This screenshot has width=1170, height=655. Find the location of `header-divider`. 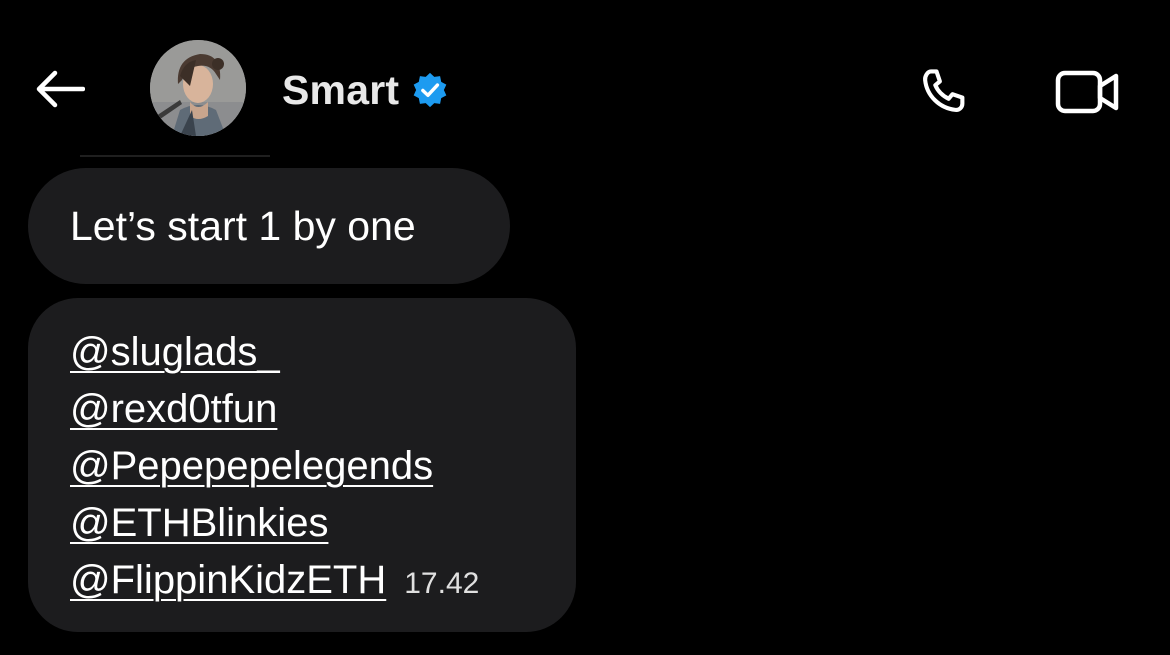

header-divider is located at coordinates (175, 156).